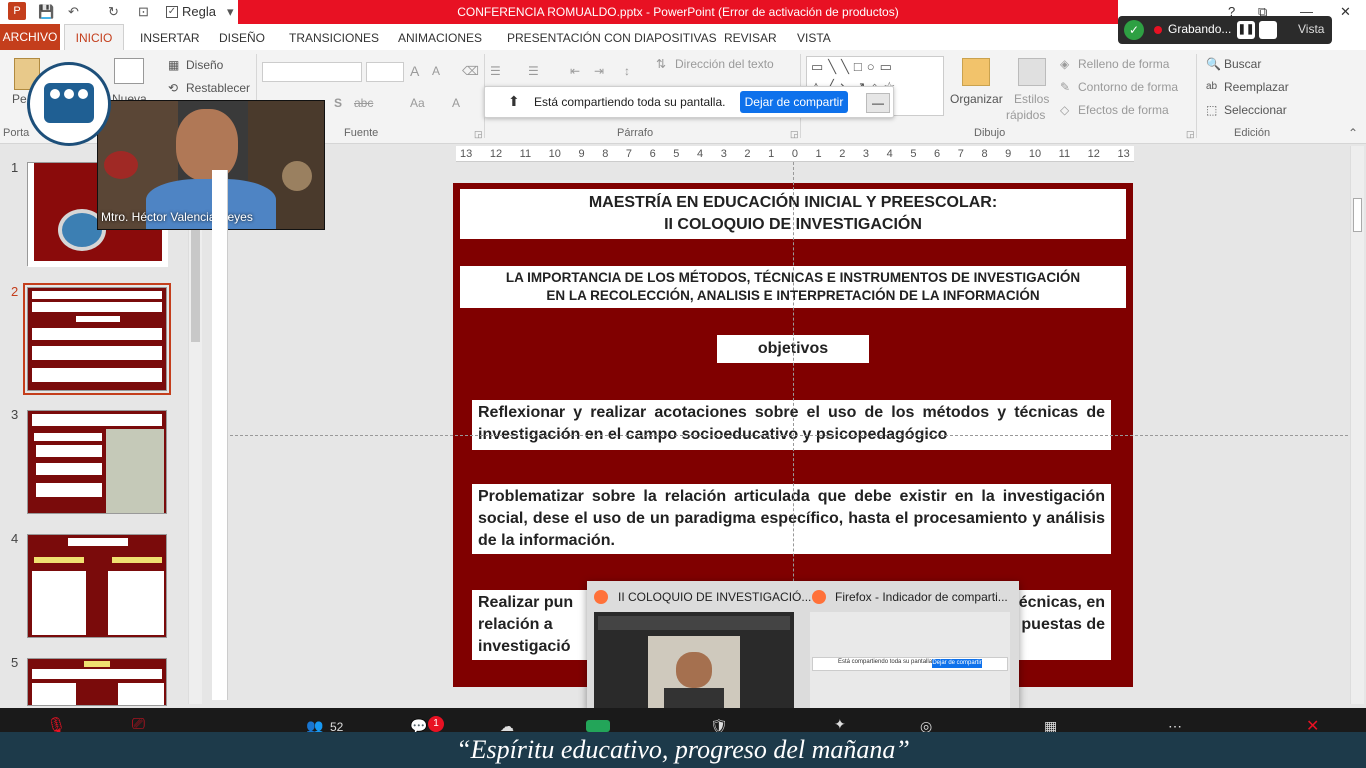 This screenshot has width=1366, height=768. What do you see at coordinates (1357, 425) in the screenshot?
I see `slide-scrollbar` at bounding box center [1357, 425].